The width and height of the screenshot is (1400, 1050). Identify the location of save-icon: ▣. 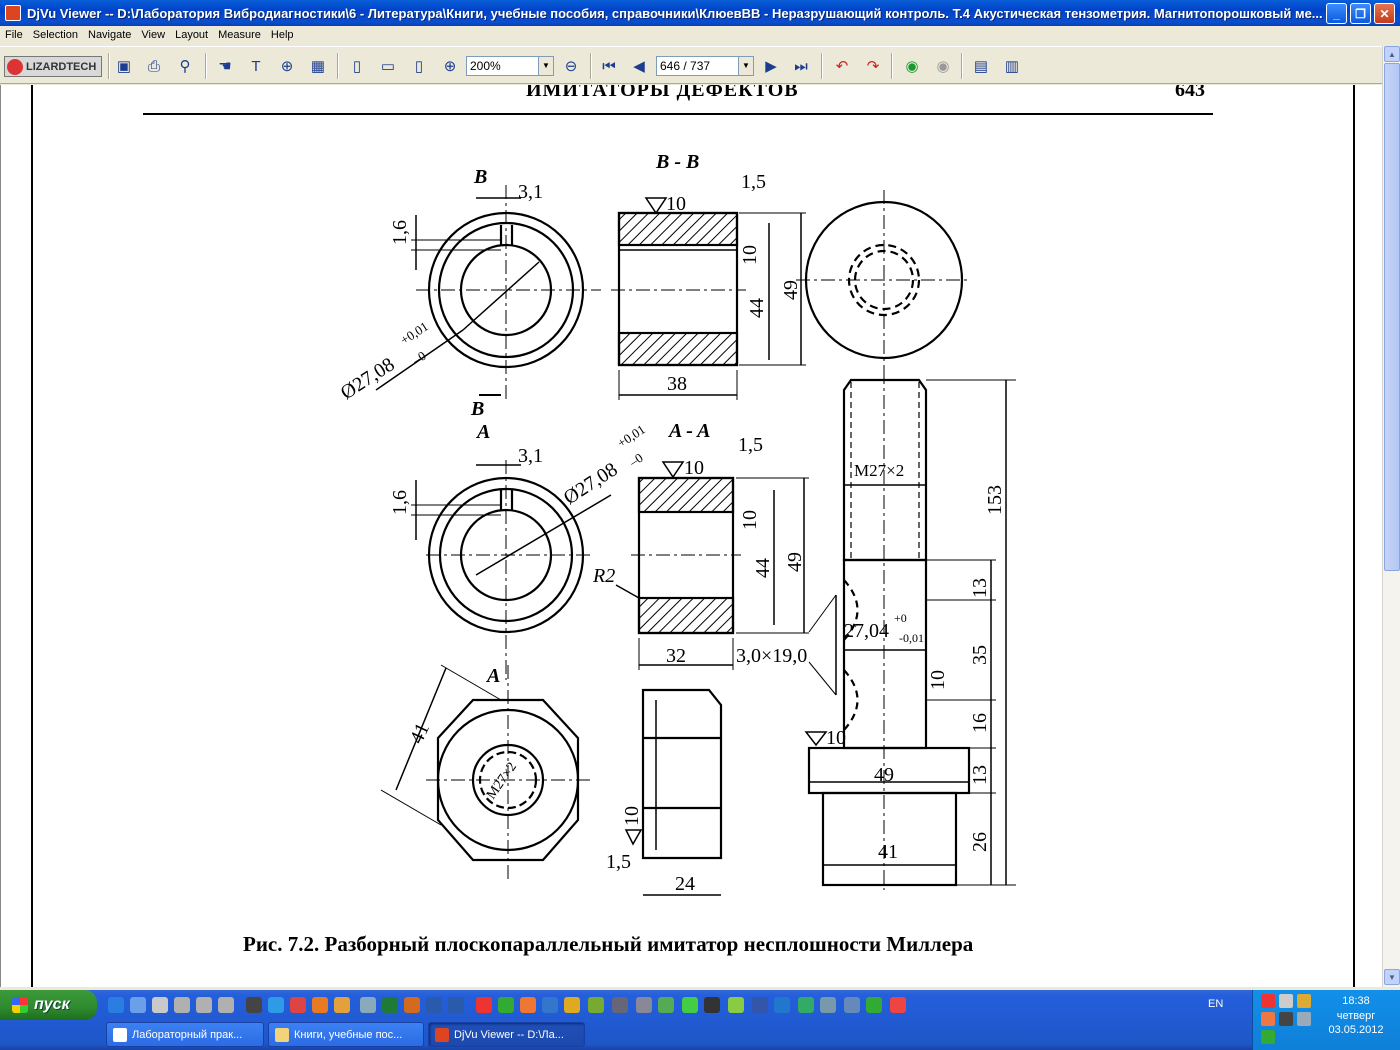
(124, 66).